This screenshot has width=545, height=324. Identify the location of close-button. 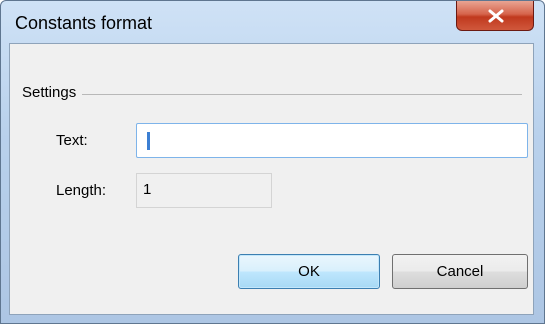
(495, 16).